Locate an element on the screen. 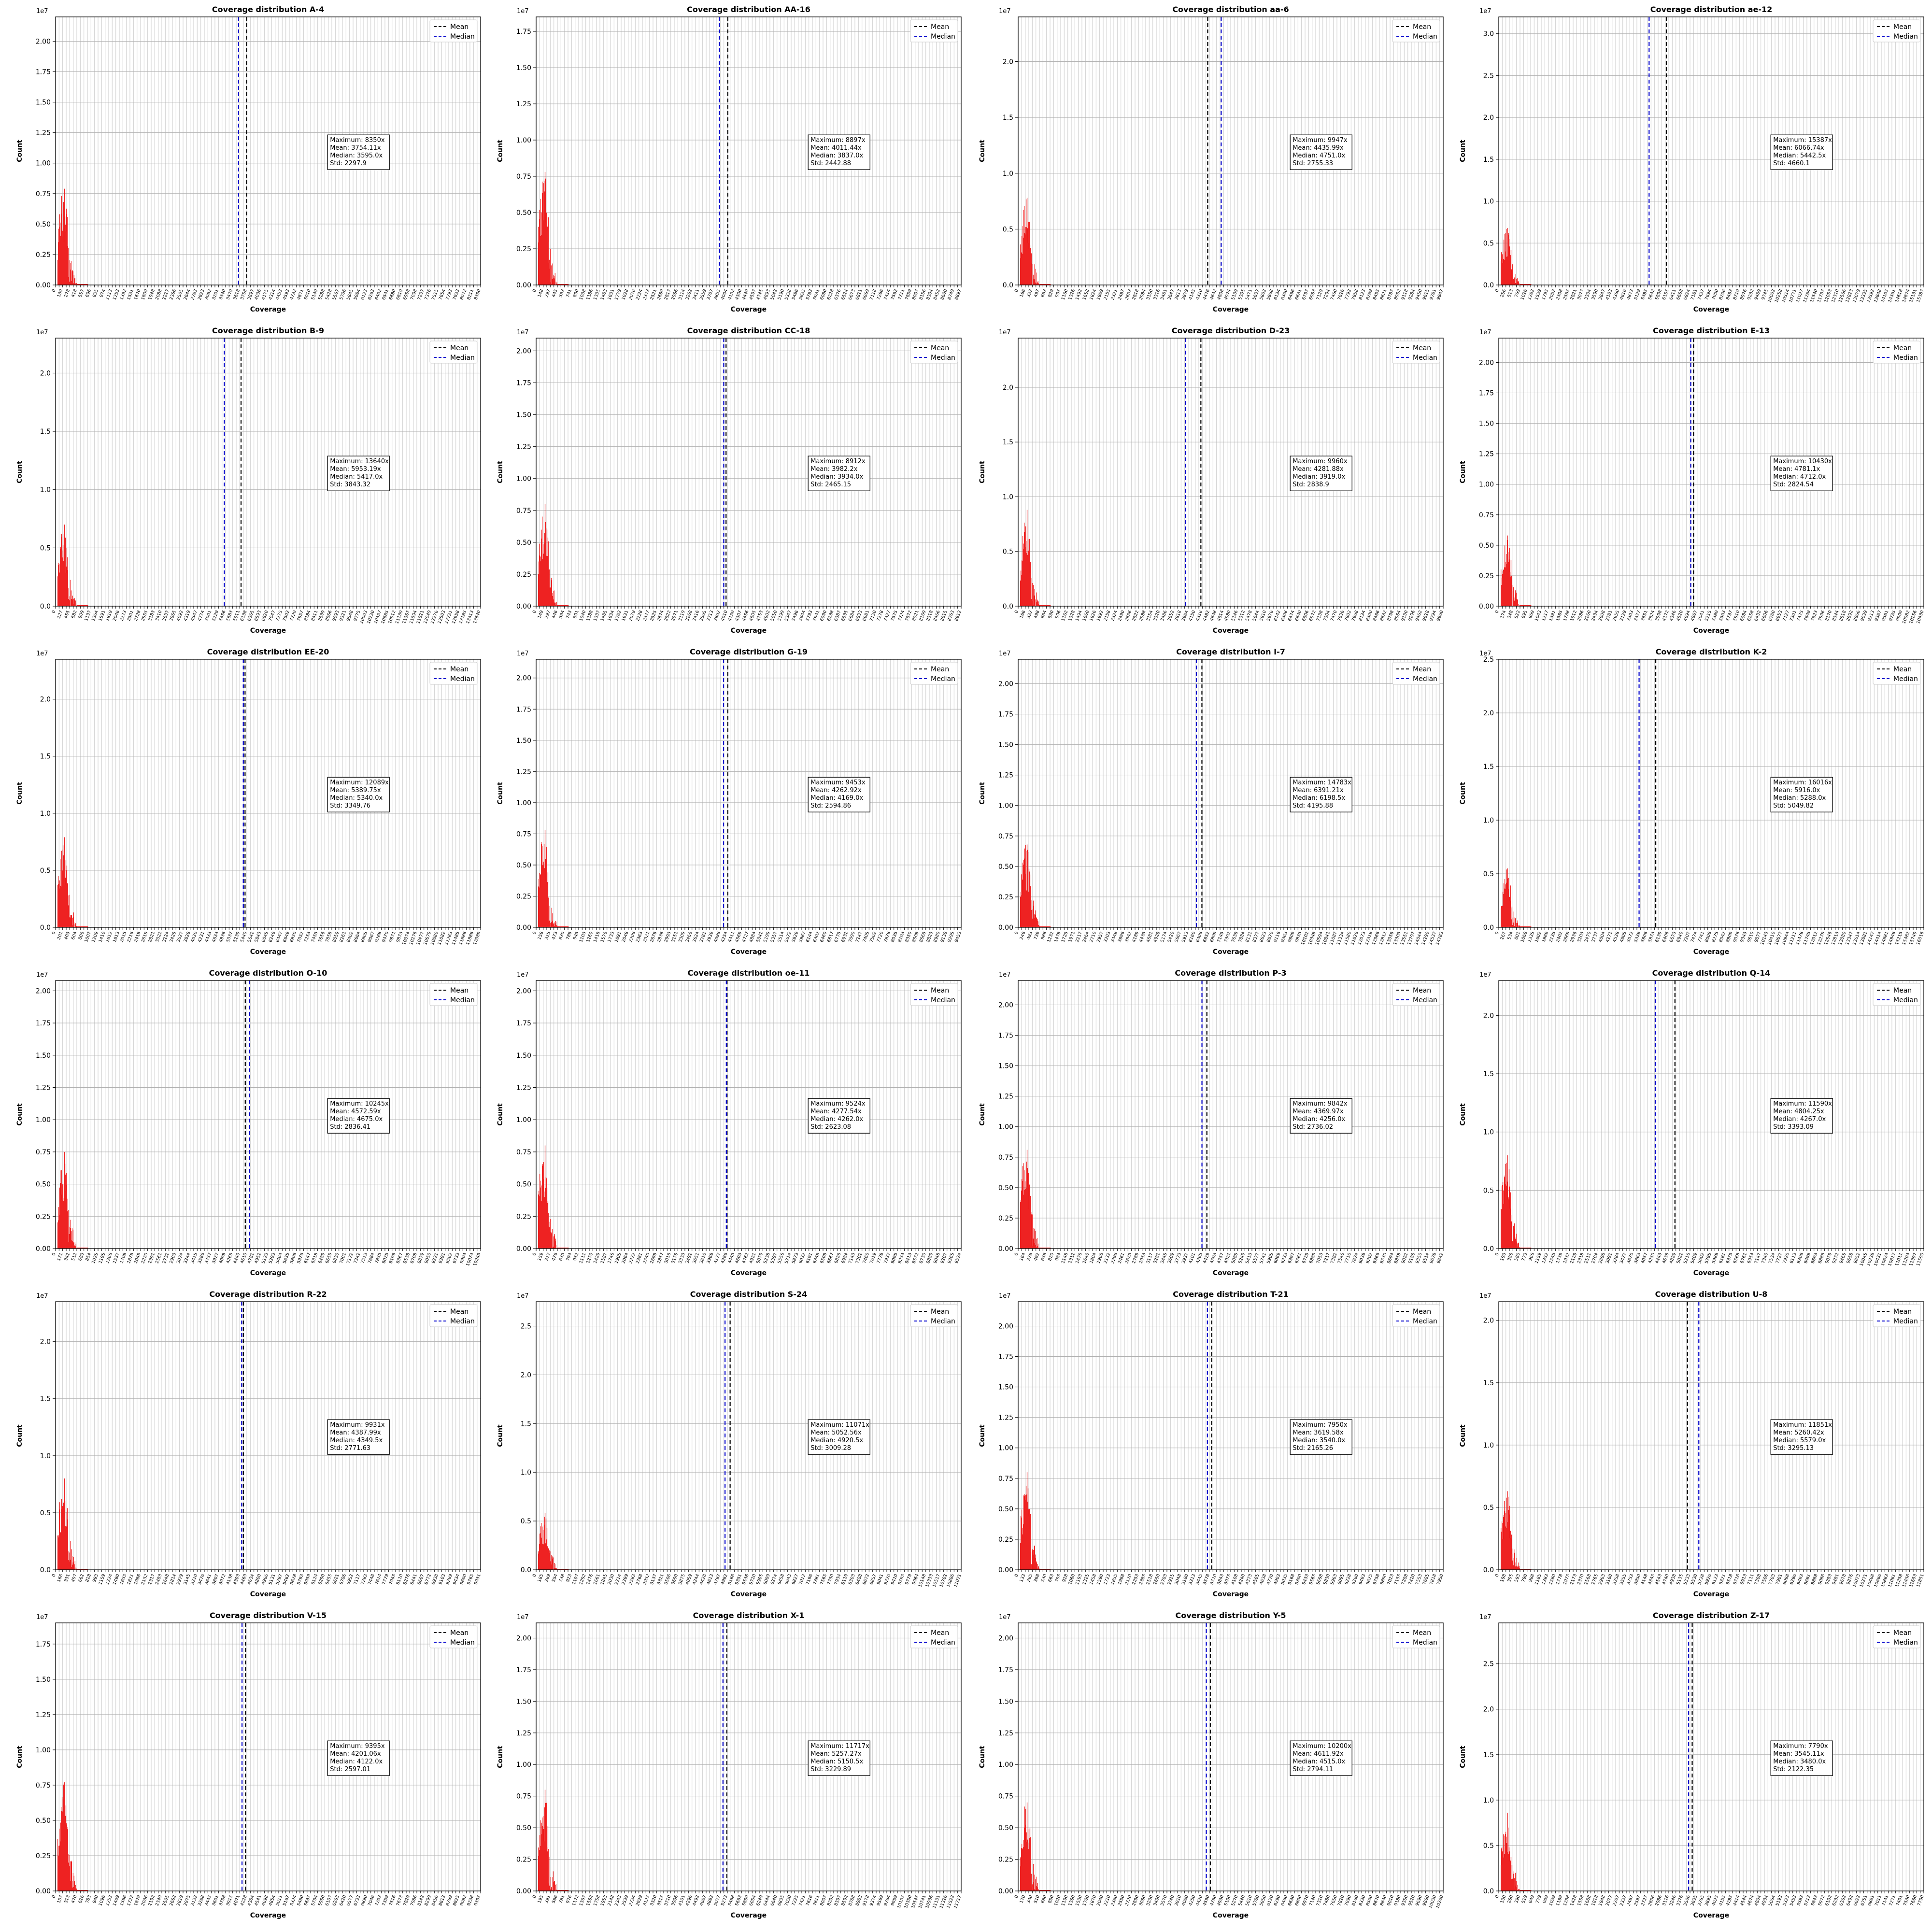 Image resolution: width=1932 pixels, height=1932 pixels. x-tick-label: 830 is located at coordinates (1051, 614).